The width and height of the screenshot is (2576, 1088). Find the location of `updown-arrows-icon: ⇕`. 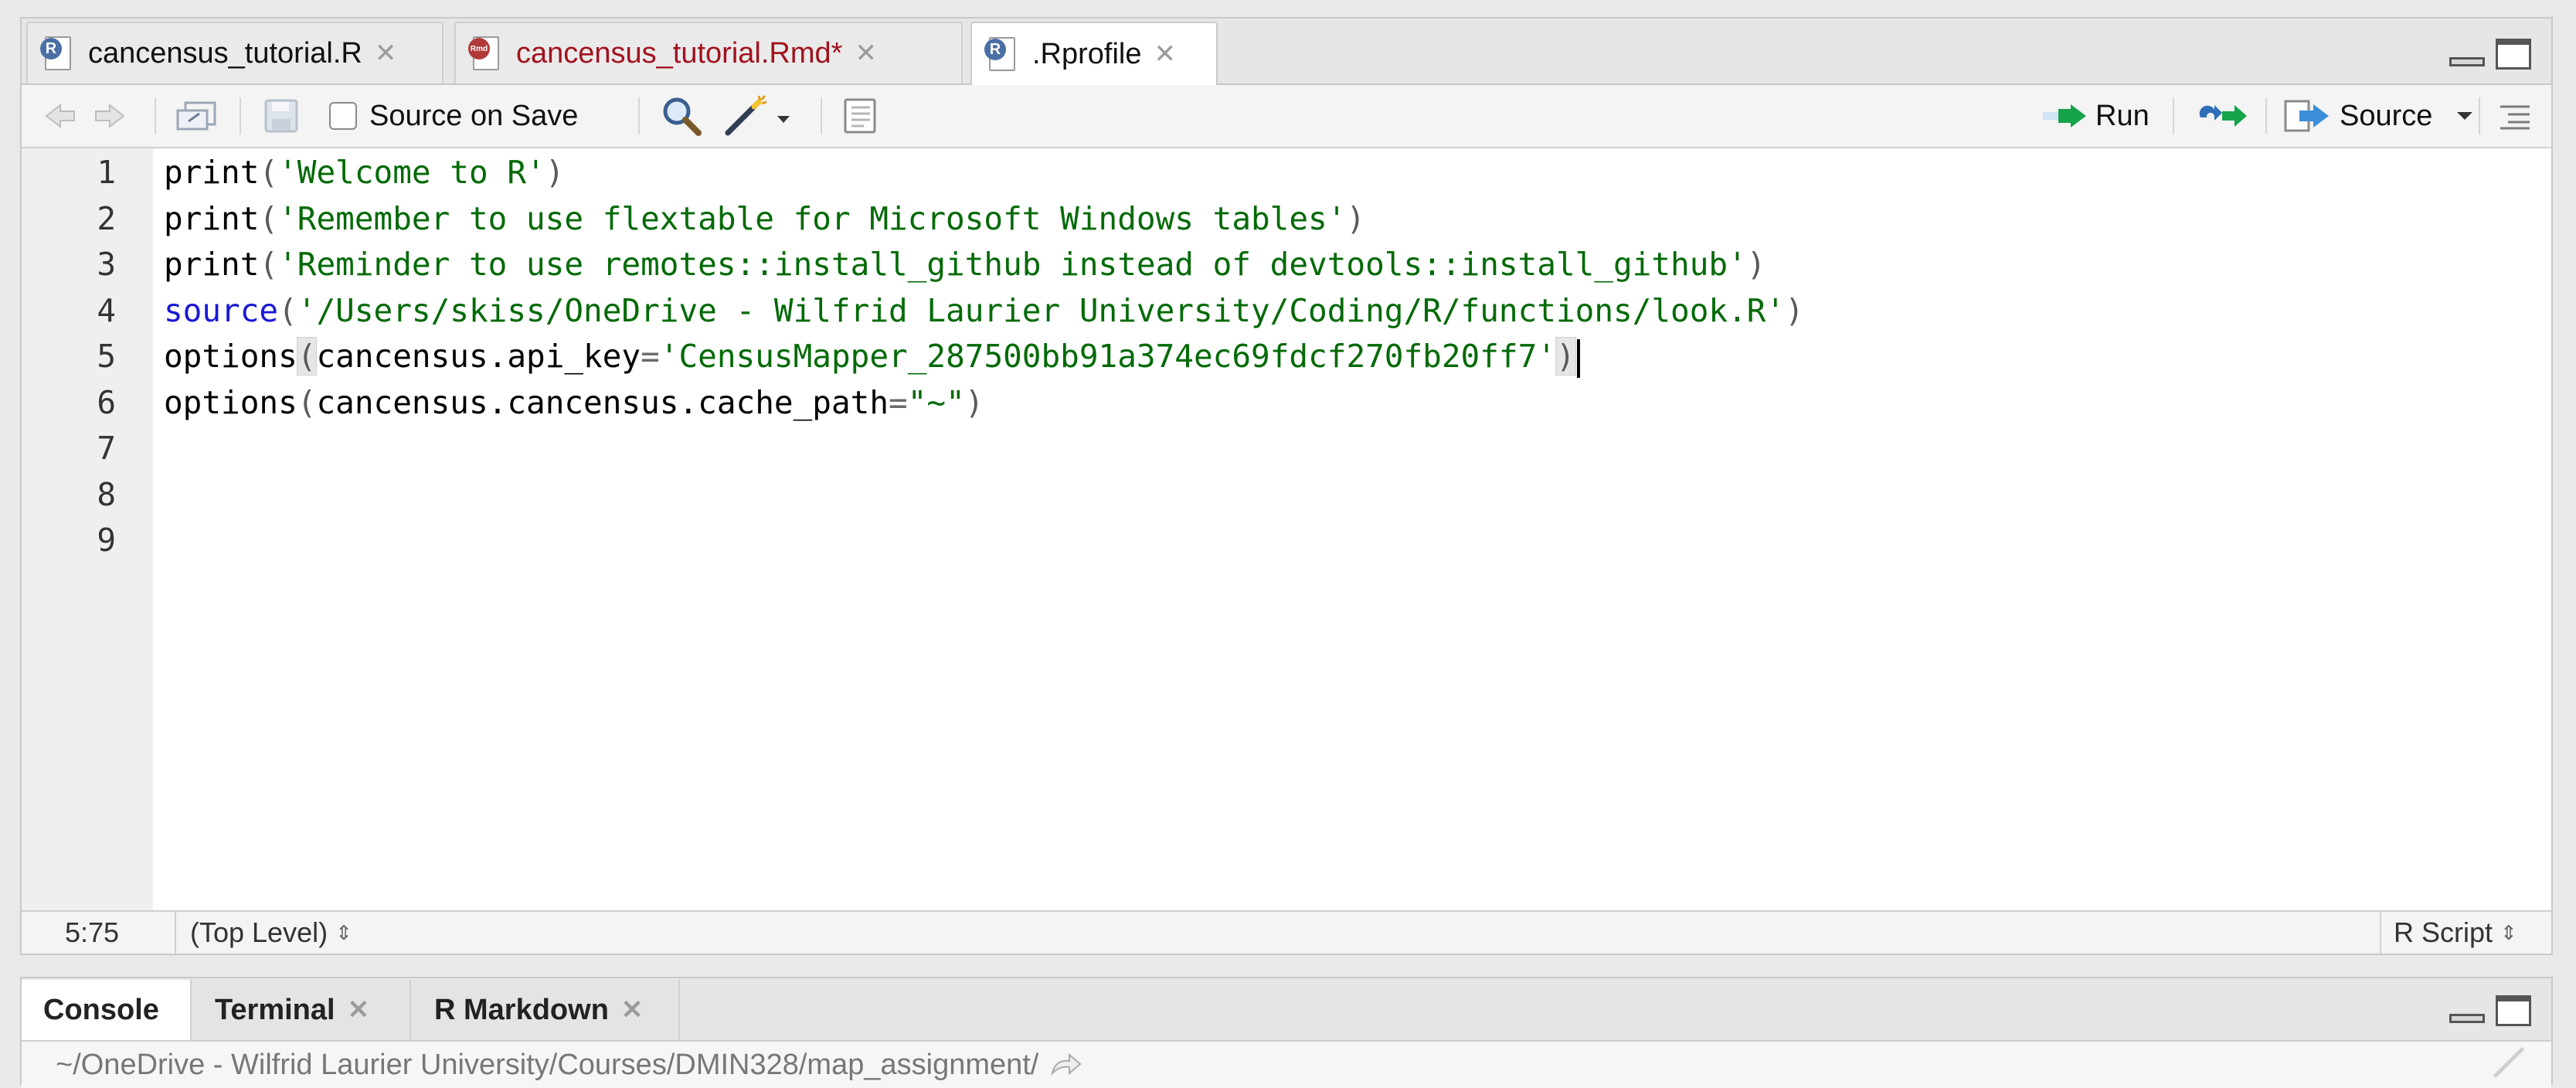

updown-arrows-icon: ⇕ is located at coordinates (2508, 932).